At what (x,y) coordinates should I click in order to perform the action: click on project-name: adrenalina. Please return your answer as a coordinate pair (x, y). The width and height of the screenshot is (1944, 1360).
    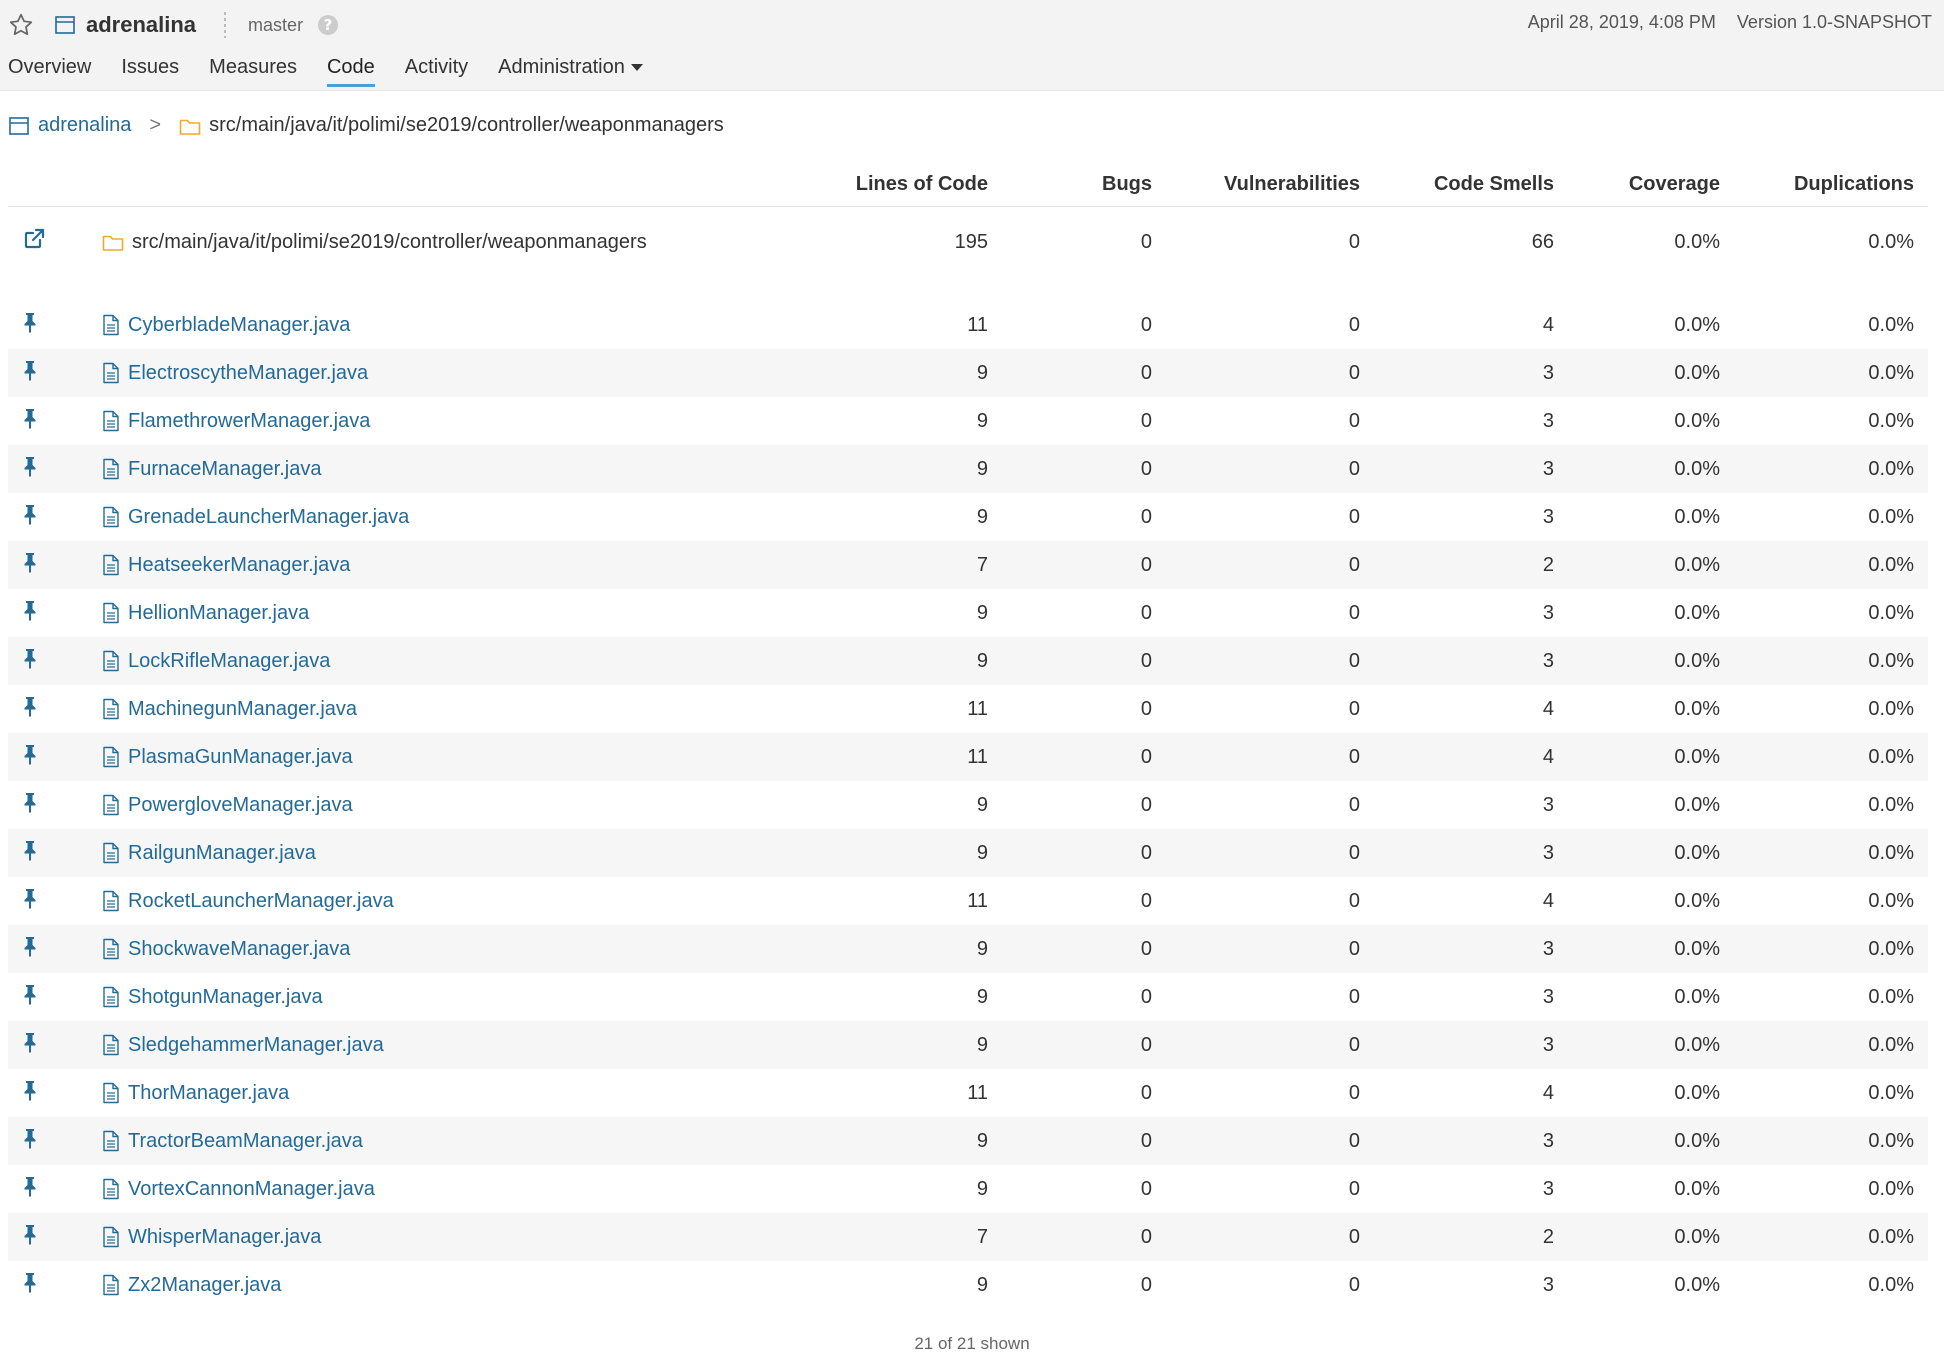
    Looking at the image, I should click on (141, 25).